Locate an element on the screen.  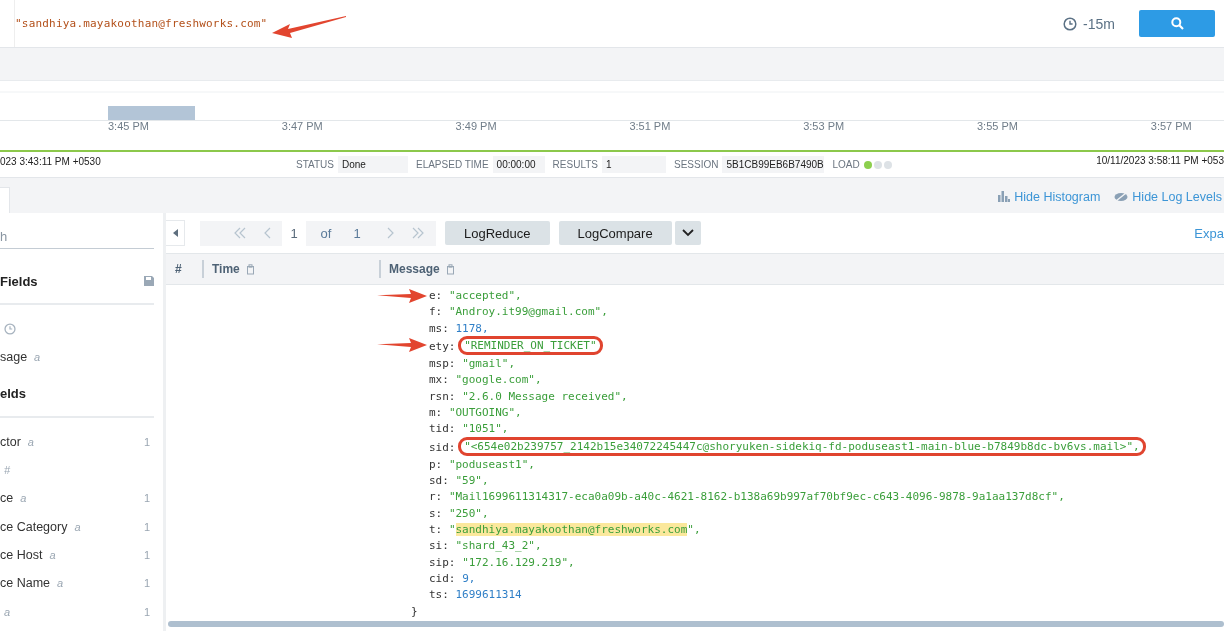
toolbar-button: LogReduce is located at coordinates (497, 233).